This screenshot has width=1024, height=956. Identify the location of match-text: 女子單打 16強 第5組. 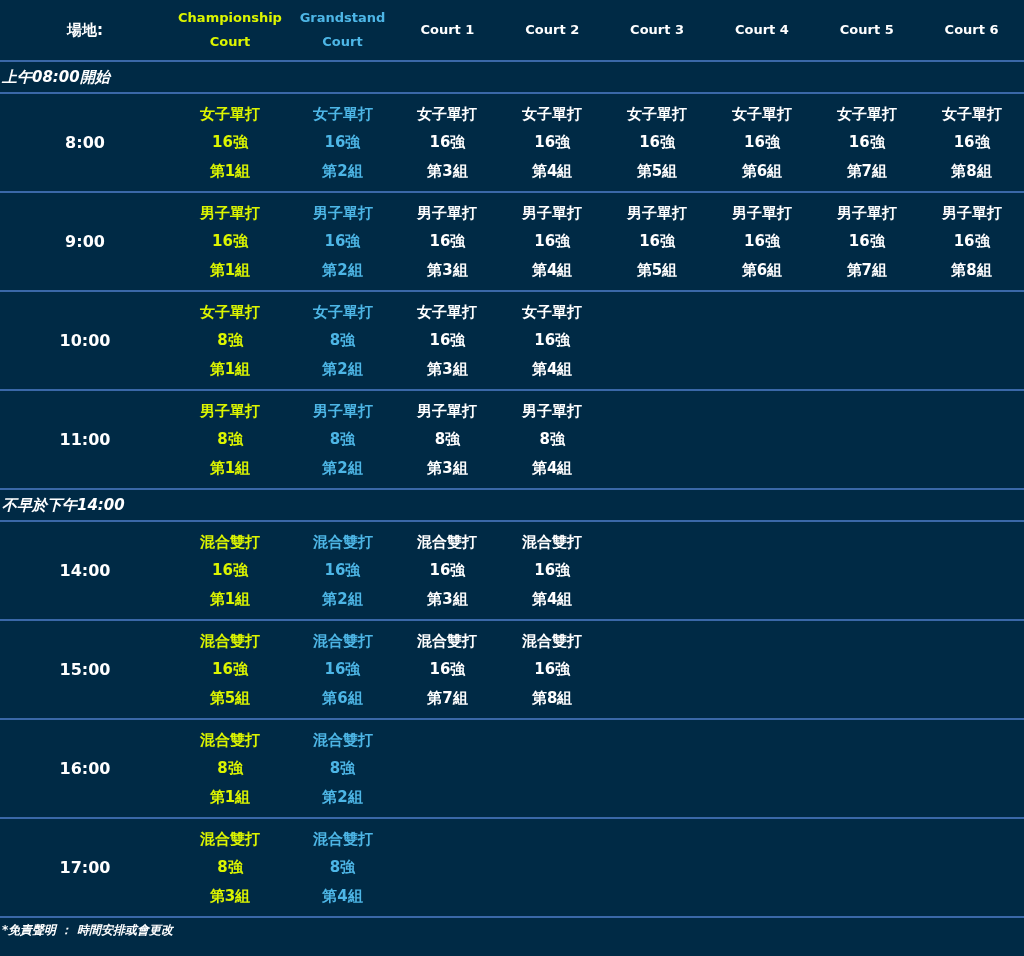
(657, 142).